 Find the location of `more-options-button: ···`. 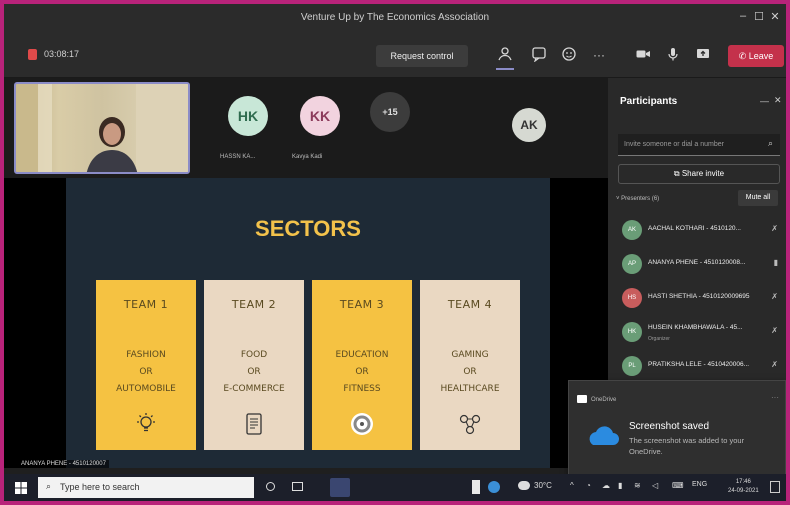

more-options-button: ··· is located at coordinates (599, 55).